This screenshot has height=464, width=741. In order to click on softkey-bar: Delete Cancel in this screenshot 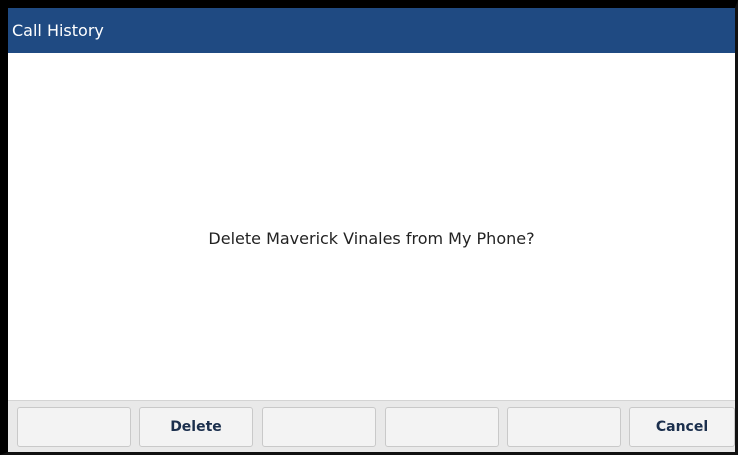, I will do `click(371, 426)`.